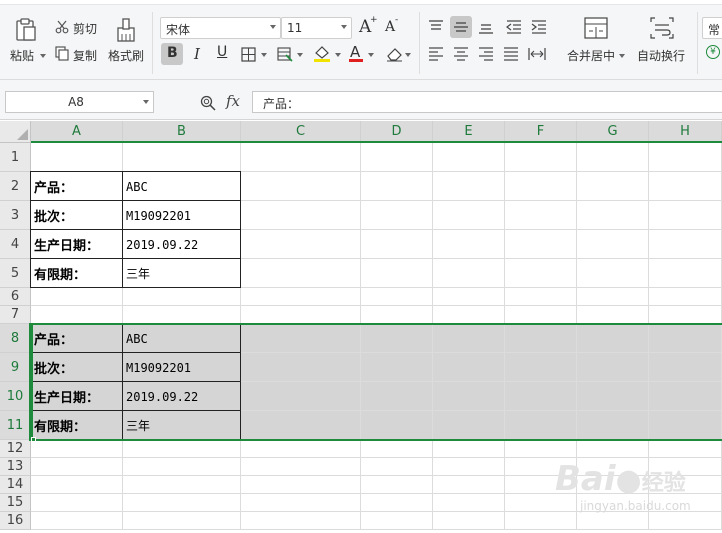 This screenshot has height=533, width=722. What do you see at coordinates (85, 56) in the screenshot?
I see `copy-label: 复制` at bounding box center [85, 56].